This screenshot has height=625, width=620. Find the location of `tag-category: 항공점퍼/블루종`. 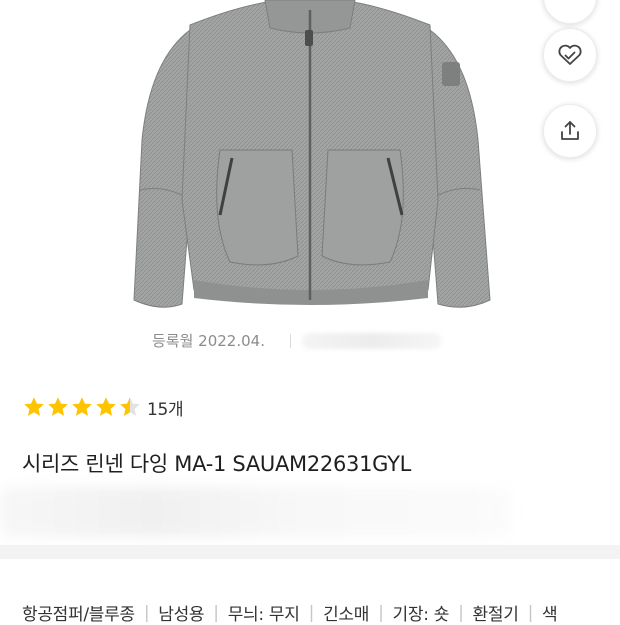

tag-category: 항공점퍼/블루종 is located at coordinates (78, 615).